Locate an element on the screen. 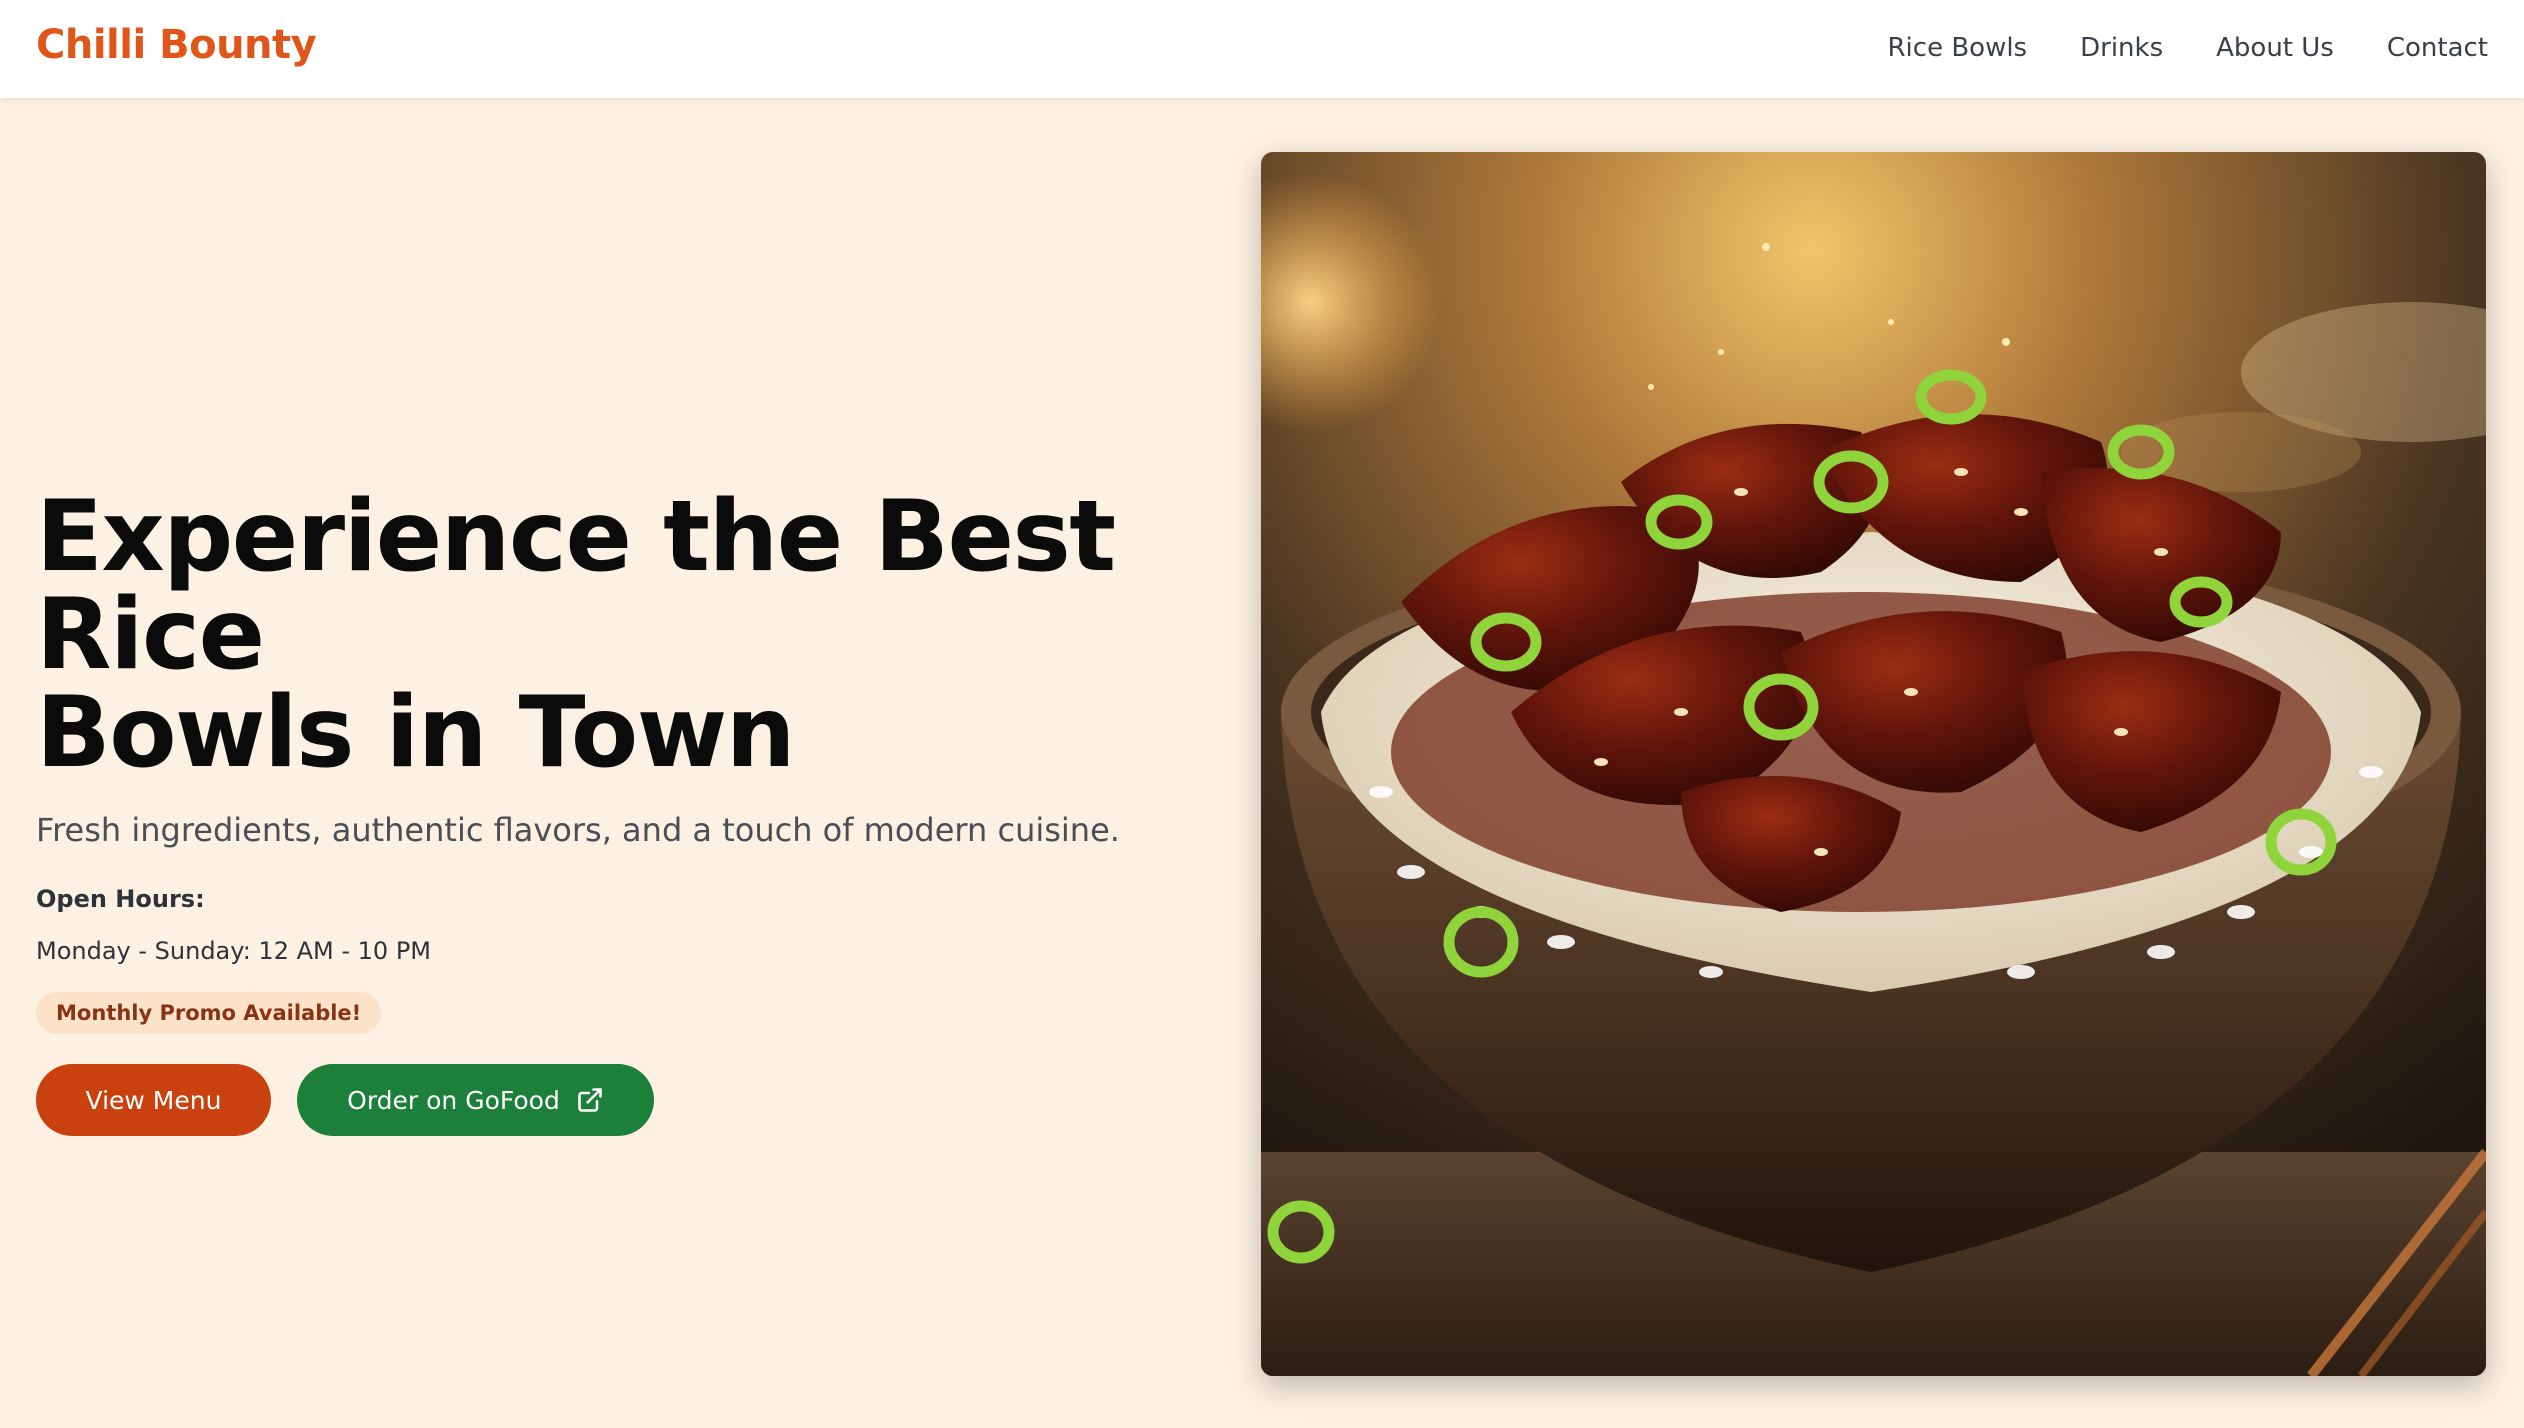 The image size is (2524, 1428). open-hours-value: Monday - Sunday: 12 AM - 10 PM is located at coordinates (233, 951).